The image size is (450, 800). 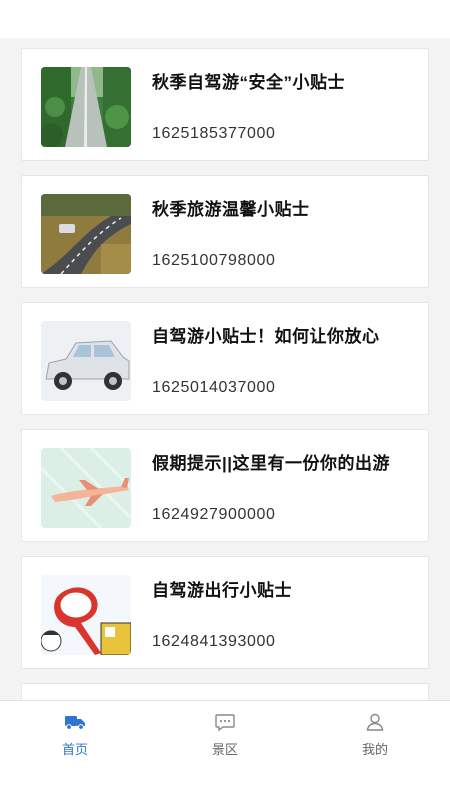 I want to click on tab-home: 首页, so click(x=75, y=732).